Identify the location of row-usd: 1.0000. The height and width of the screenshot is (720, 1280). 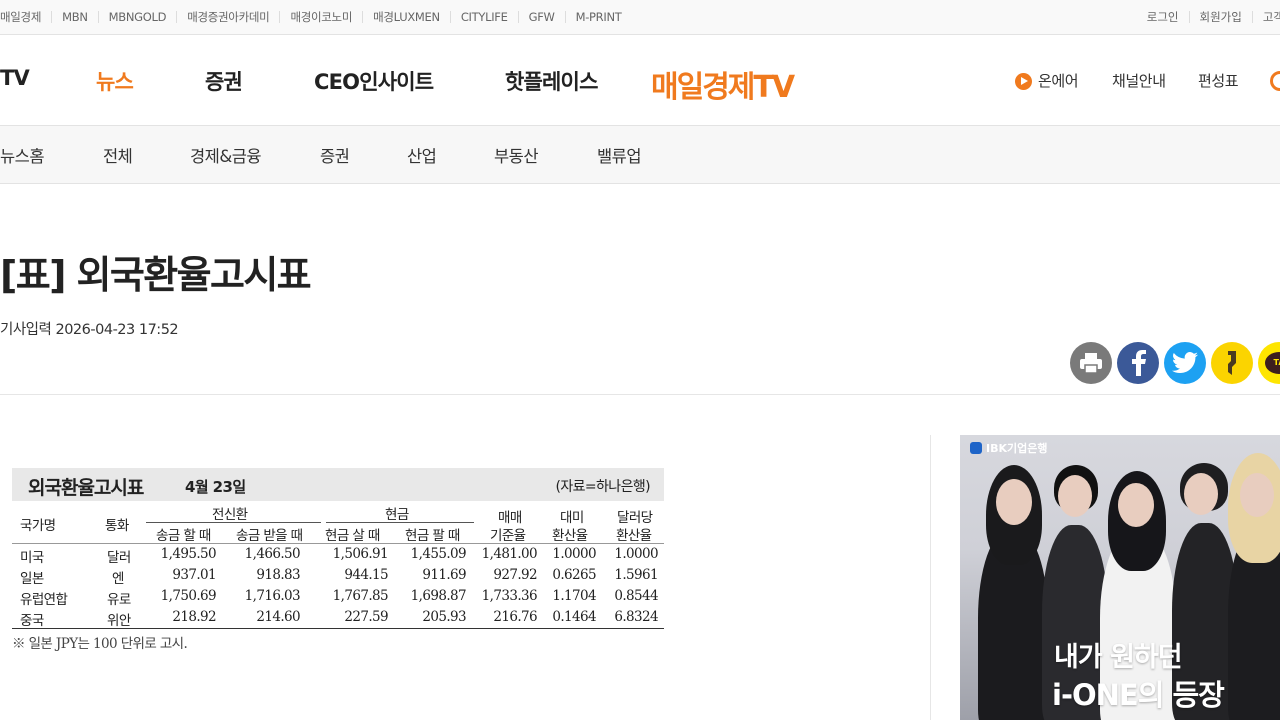
(574, 554).